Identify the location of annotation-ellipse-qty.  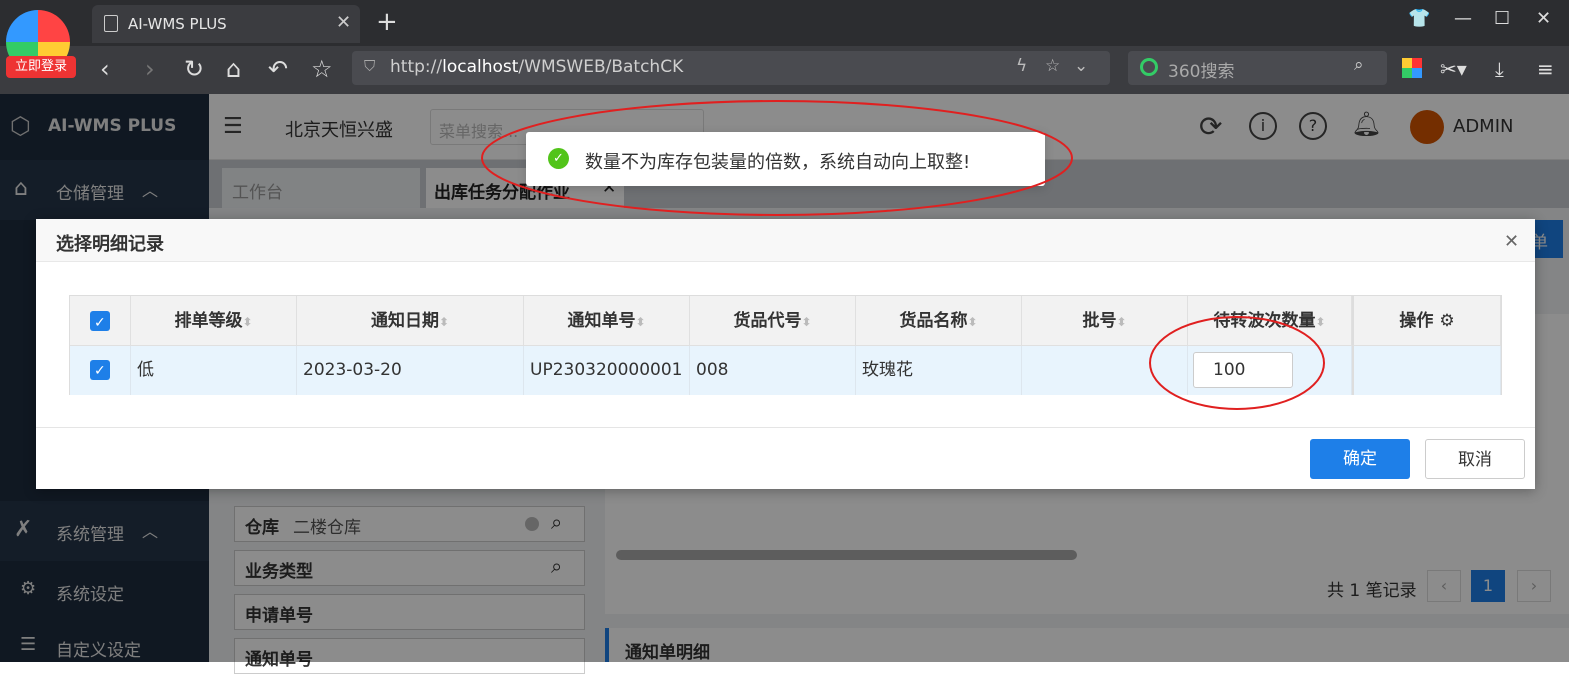
(1237, 363).